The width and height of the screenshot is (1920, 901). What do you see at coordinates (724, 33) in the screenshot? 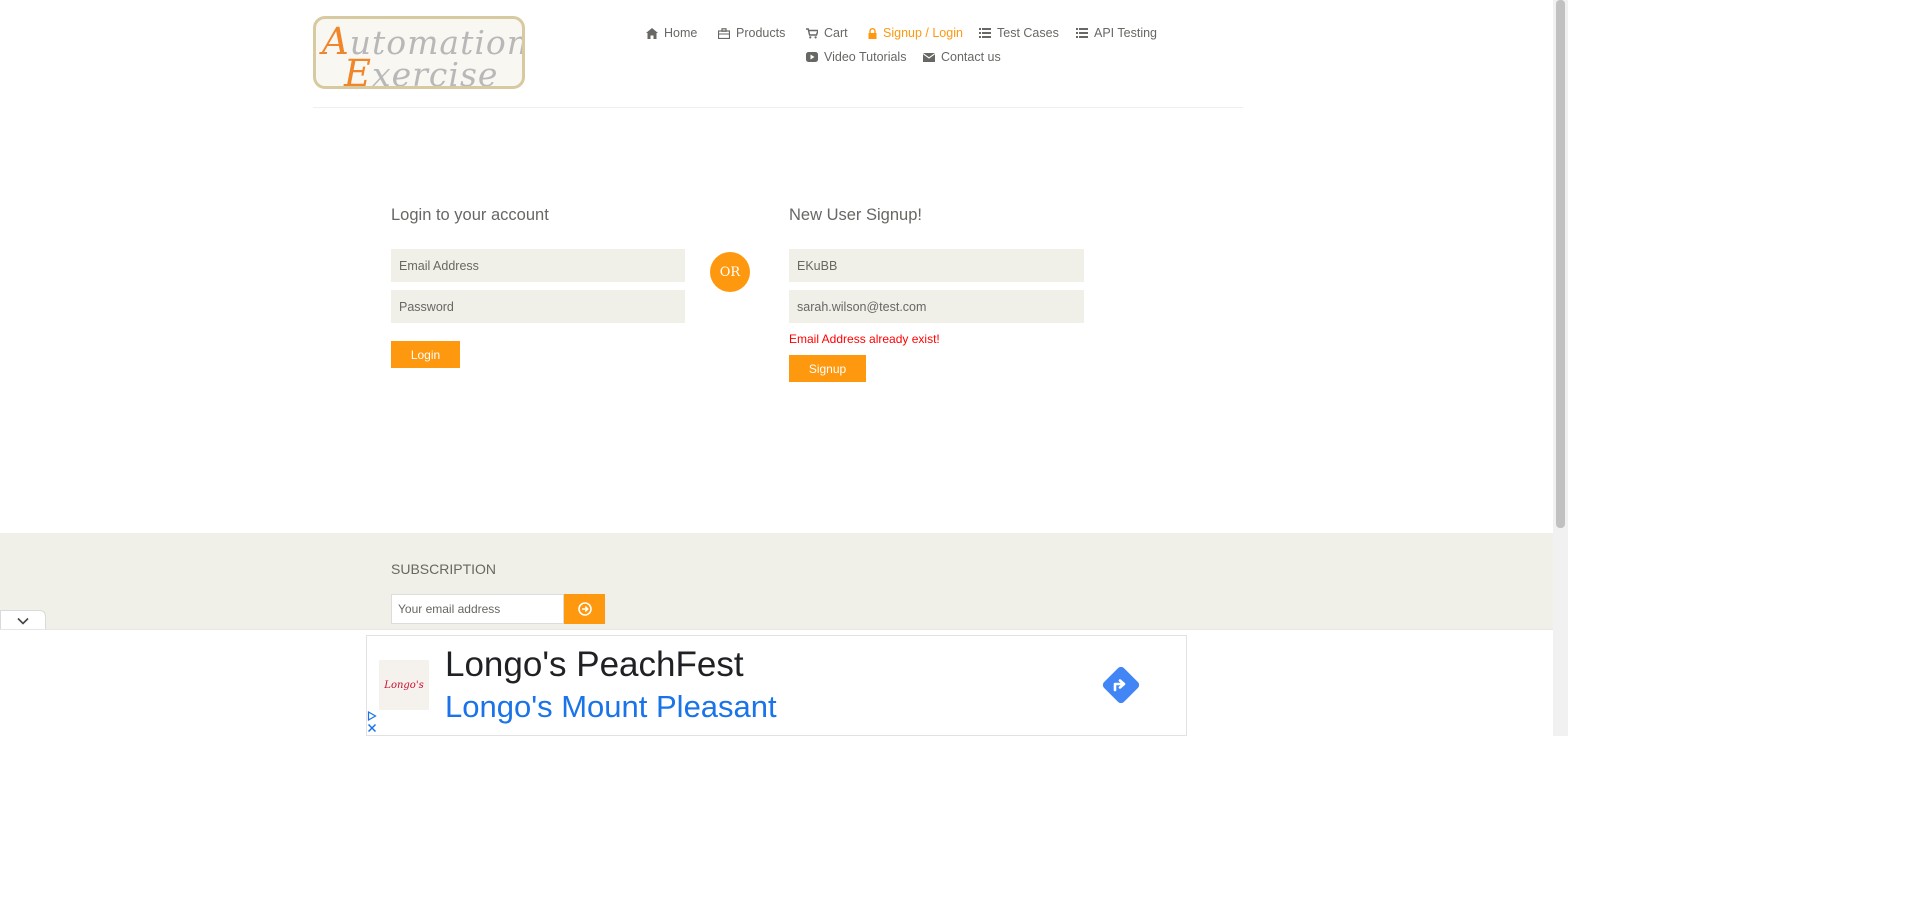
I see `briefcase-icon` at bounding box center [724, 33].